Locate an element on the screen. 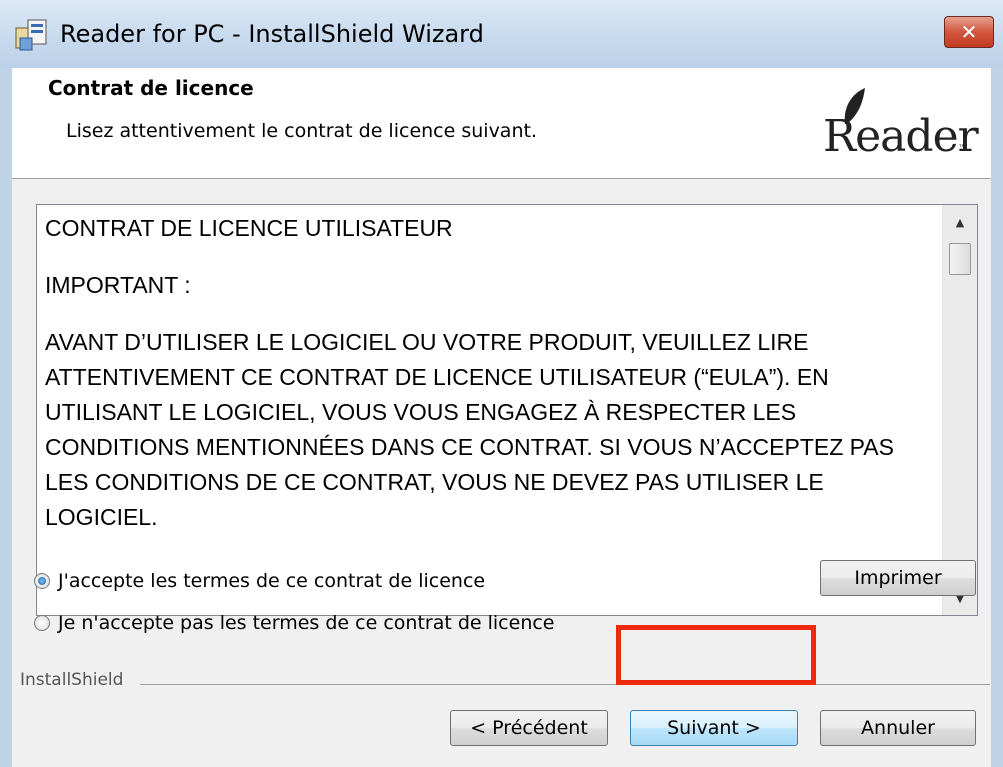 The width and height of the screenshot is (1003, 767). print-button: Imprimer is located at coordinates (898, 578).